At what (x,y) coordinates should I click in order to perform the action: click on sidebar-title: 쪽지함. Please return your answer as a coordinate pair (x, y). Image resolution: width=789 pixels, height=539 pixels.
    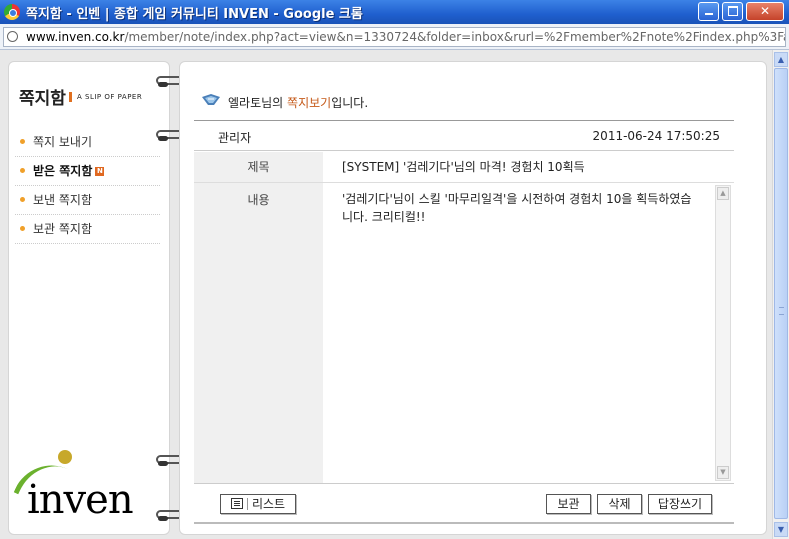
    Looking at the image, I should click on (42, 99).